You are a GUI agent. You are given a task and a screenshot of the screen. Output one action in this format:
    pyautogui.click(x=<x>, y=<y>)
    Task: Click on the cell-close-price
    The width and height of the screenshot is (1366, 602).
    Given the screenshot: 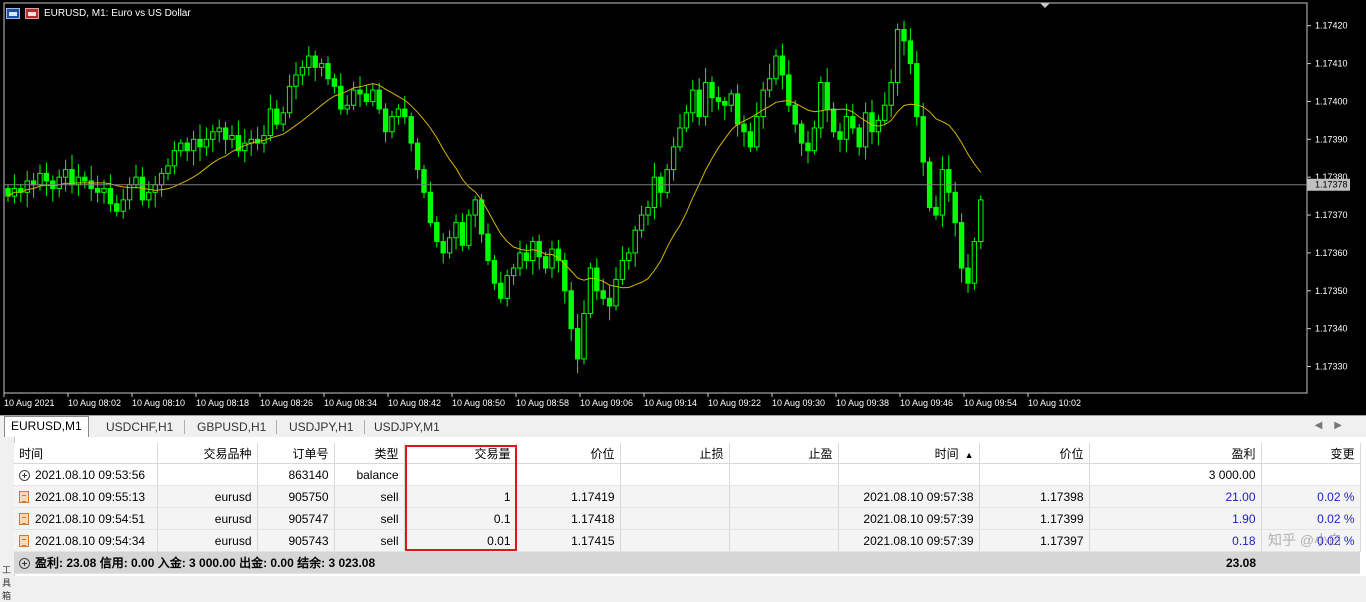 What is the action you would take?
    pyautogui.click(x=1034, y=474)
    